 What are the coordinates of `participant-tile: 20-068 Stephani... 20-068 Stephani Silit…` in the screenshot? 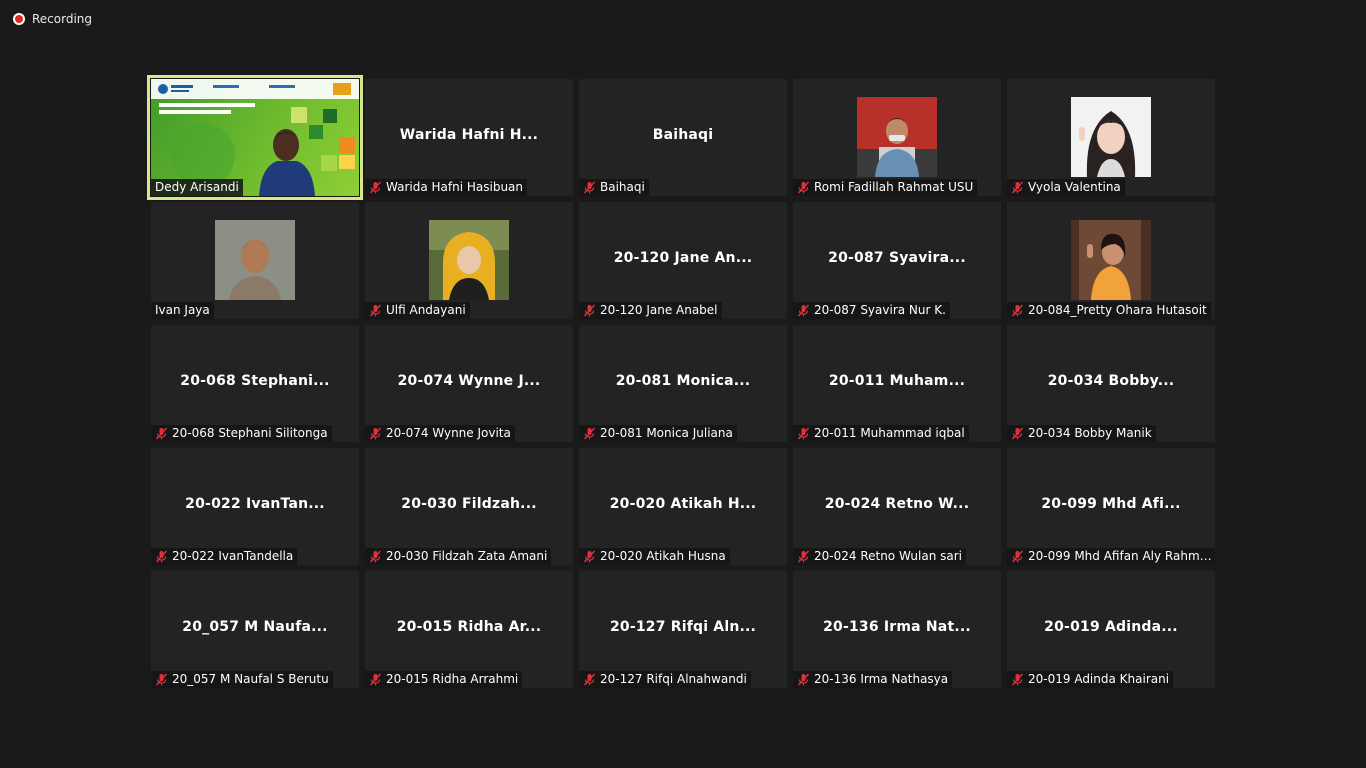 It's located at (255, 383).